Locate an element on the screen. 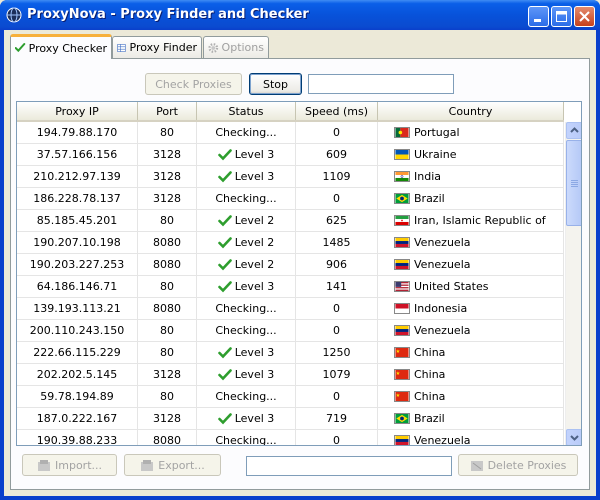 The width and height of the screenshot is (600, 500). chevron-up-icon is located at coordinates (574, 130).